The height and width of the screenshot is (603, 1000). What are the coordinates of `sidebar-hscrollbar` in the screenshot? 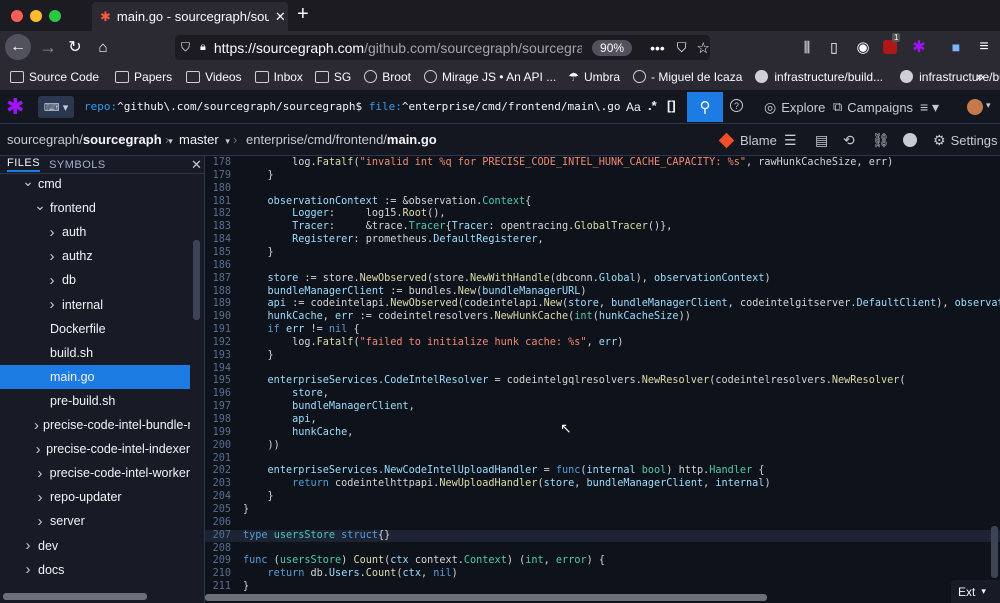 It's located at (75, 596).